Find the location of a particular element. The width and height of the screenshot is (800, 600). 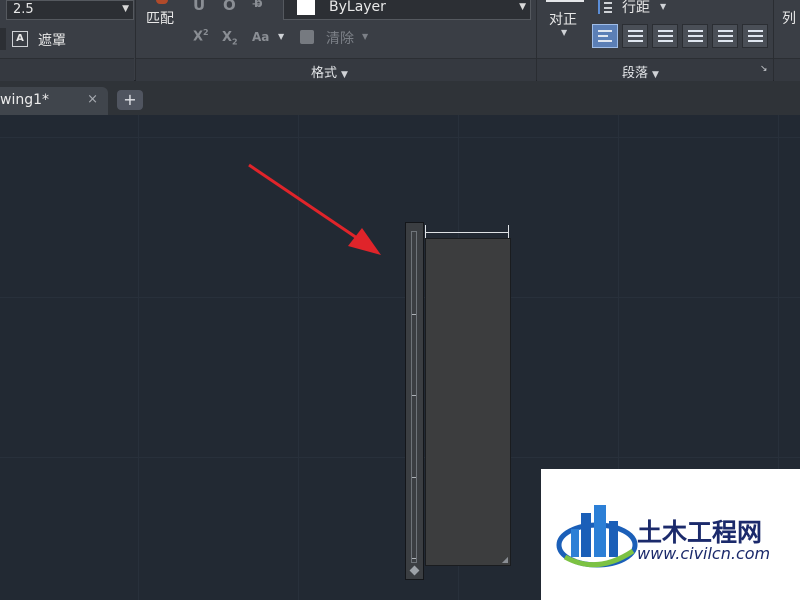

align-left-button is located at coordinates (605, 36).